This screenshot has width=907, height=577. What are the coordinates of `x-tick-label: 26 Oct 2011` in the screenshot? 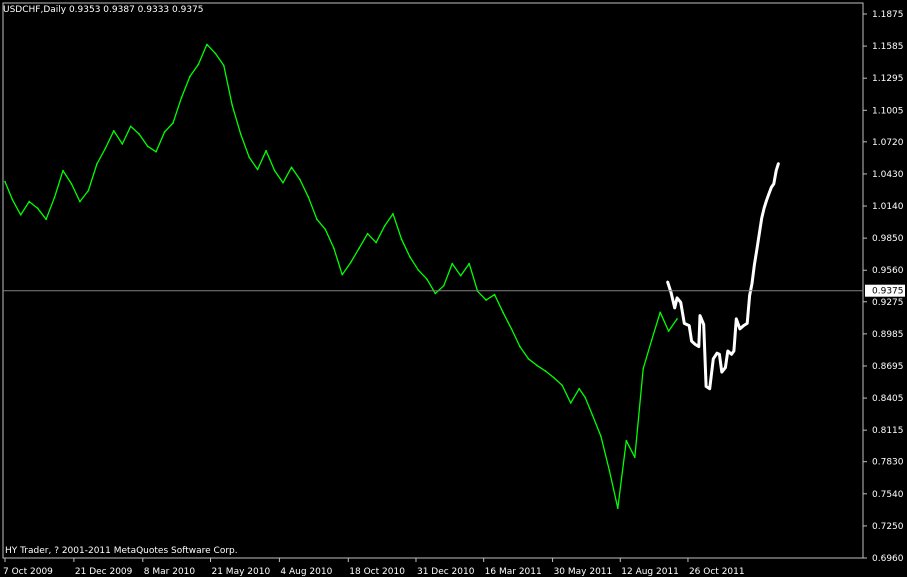 It's located at (717, 572).